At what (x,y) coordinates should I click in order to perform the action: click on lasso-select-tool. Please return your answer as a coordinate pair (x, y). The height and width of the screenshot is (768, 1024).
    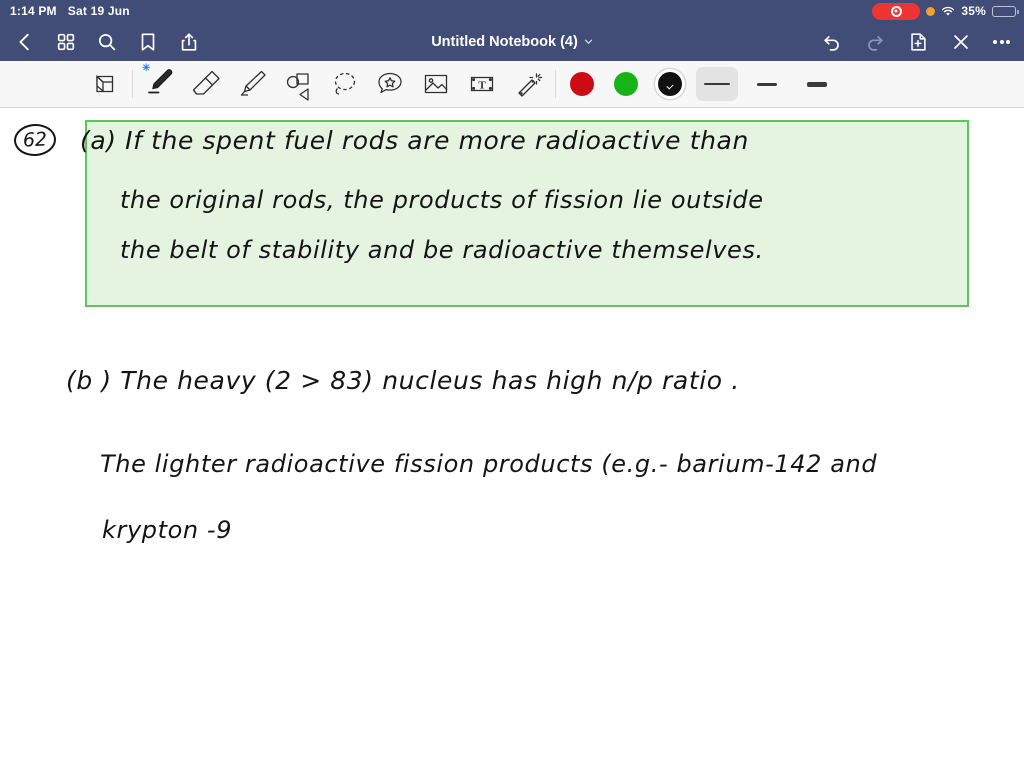
    Looking at the image, I should click on (344, 84).